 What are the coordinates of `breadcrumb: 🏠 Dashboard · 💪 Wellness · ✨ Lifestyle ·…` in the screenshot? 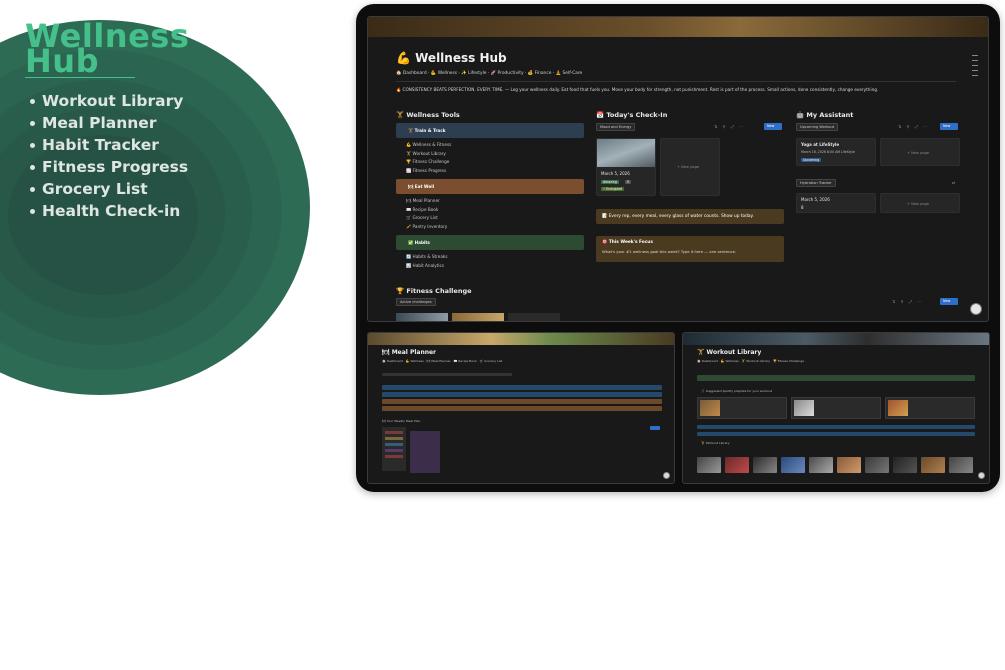 It's located at (489, 73).